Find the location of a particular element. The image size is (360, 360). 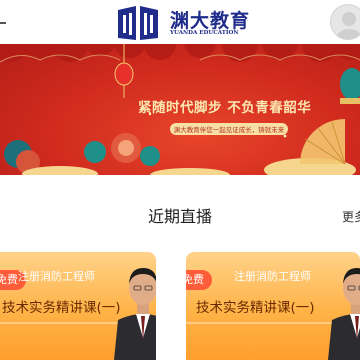

logo-text: 渊大教育 is located at coordinates (210, 19).